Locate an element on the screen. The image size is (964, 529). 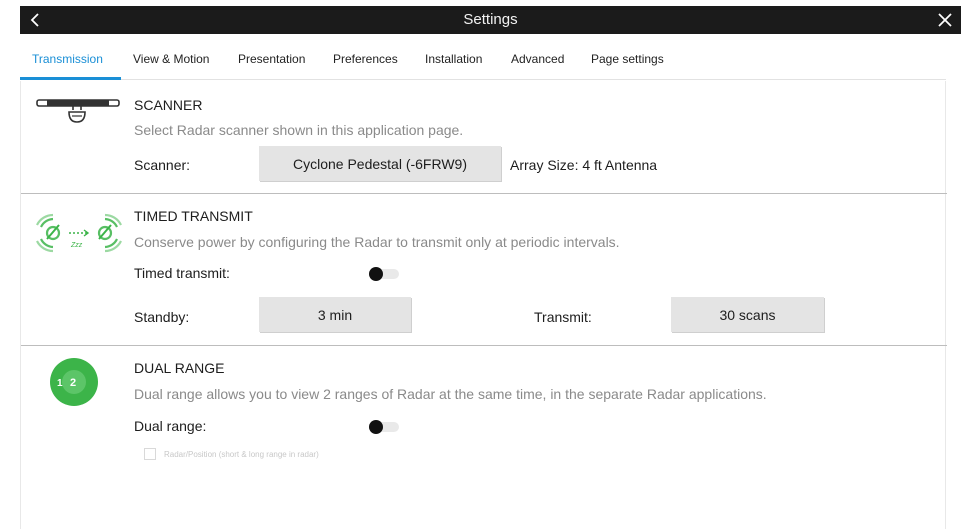
standby-button: 3 min is located at coordinates (335, 314).